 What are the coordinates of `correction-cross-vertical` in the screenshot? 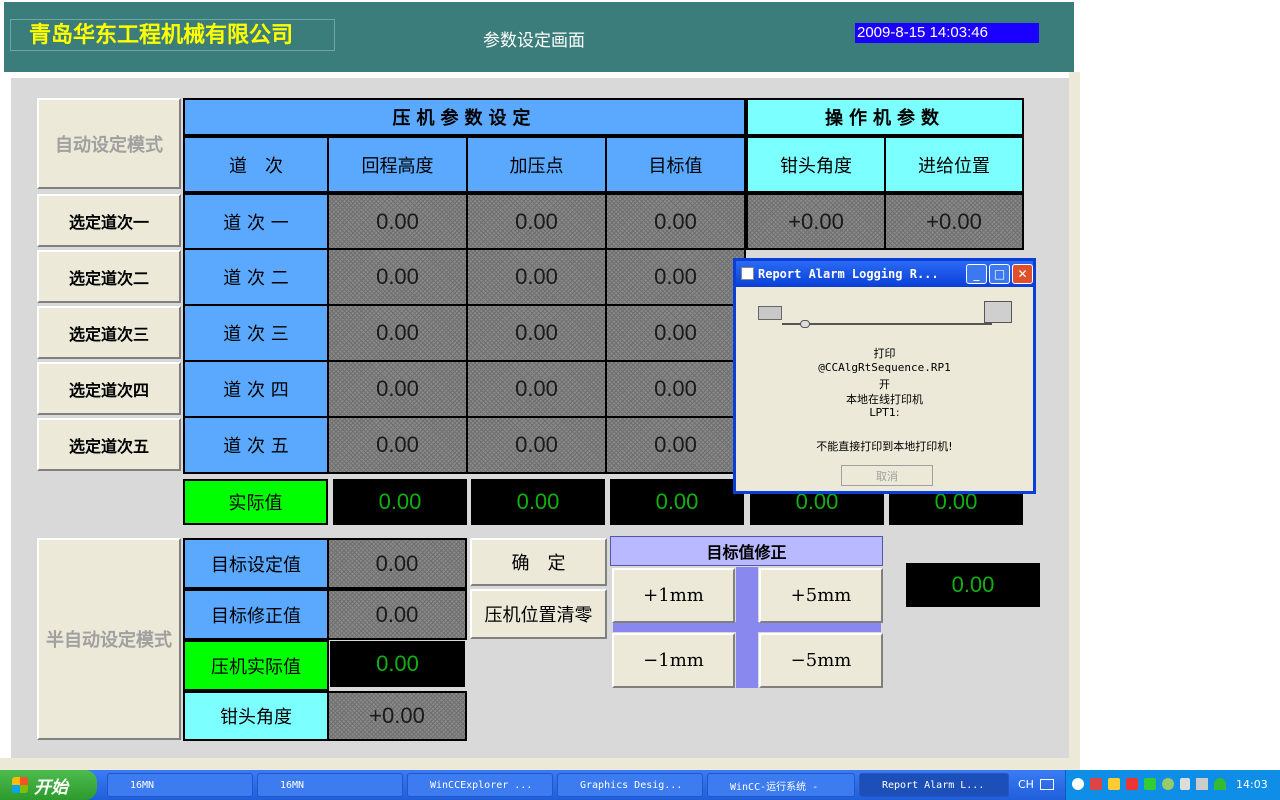 It's located at (747, 627).